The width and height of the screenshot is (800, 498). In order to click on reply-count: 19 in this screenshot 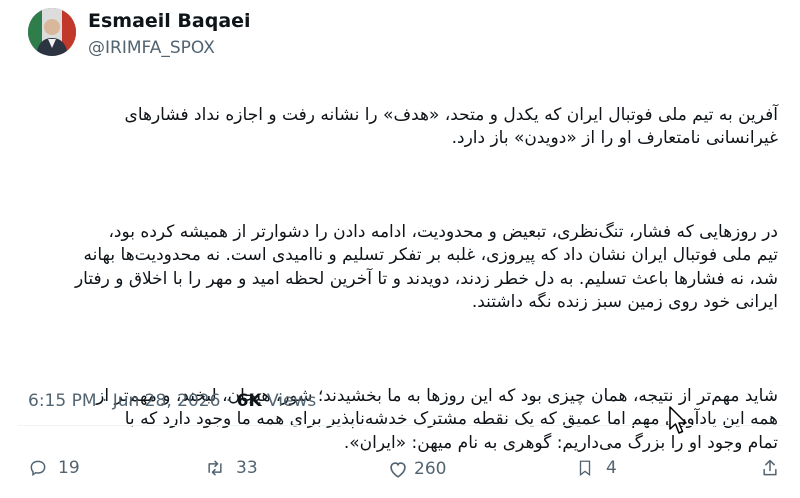, I will do `click(69, 468)`.